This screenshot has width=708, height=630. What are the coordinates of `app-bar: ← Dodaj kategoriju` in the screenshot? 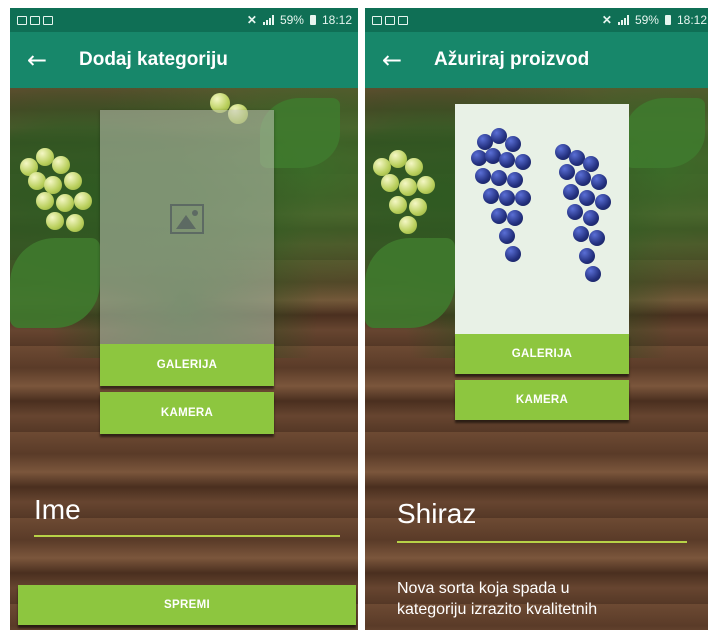 It's located at (184, 60).